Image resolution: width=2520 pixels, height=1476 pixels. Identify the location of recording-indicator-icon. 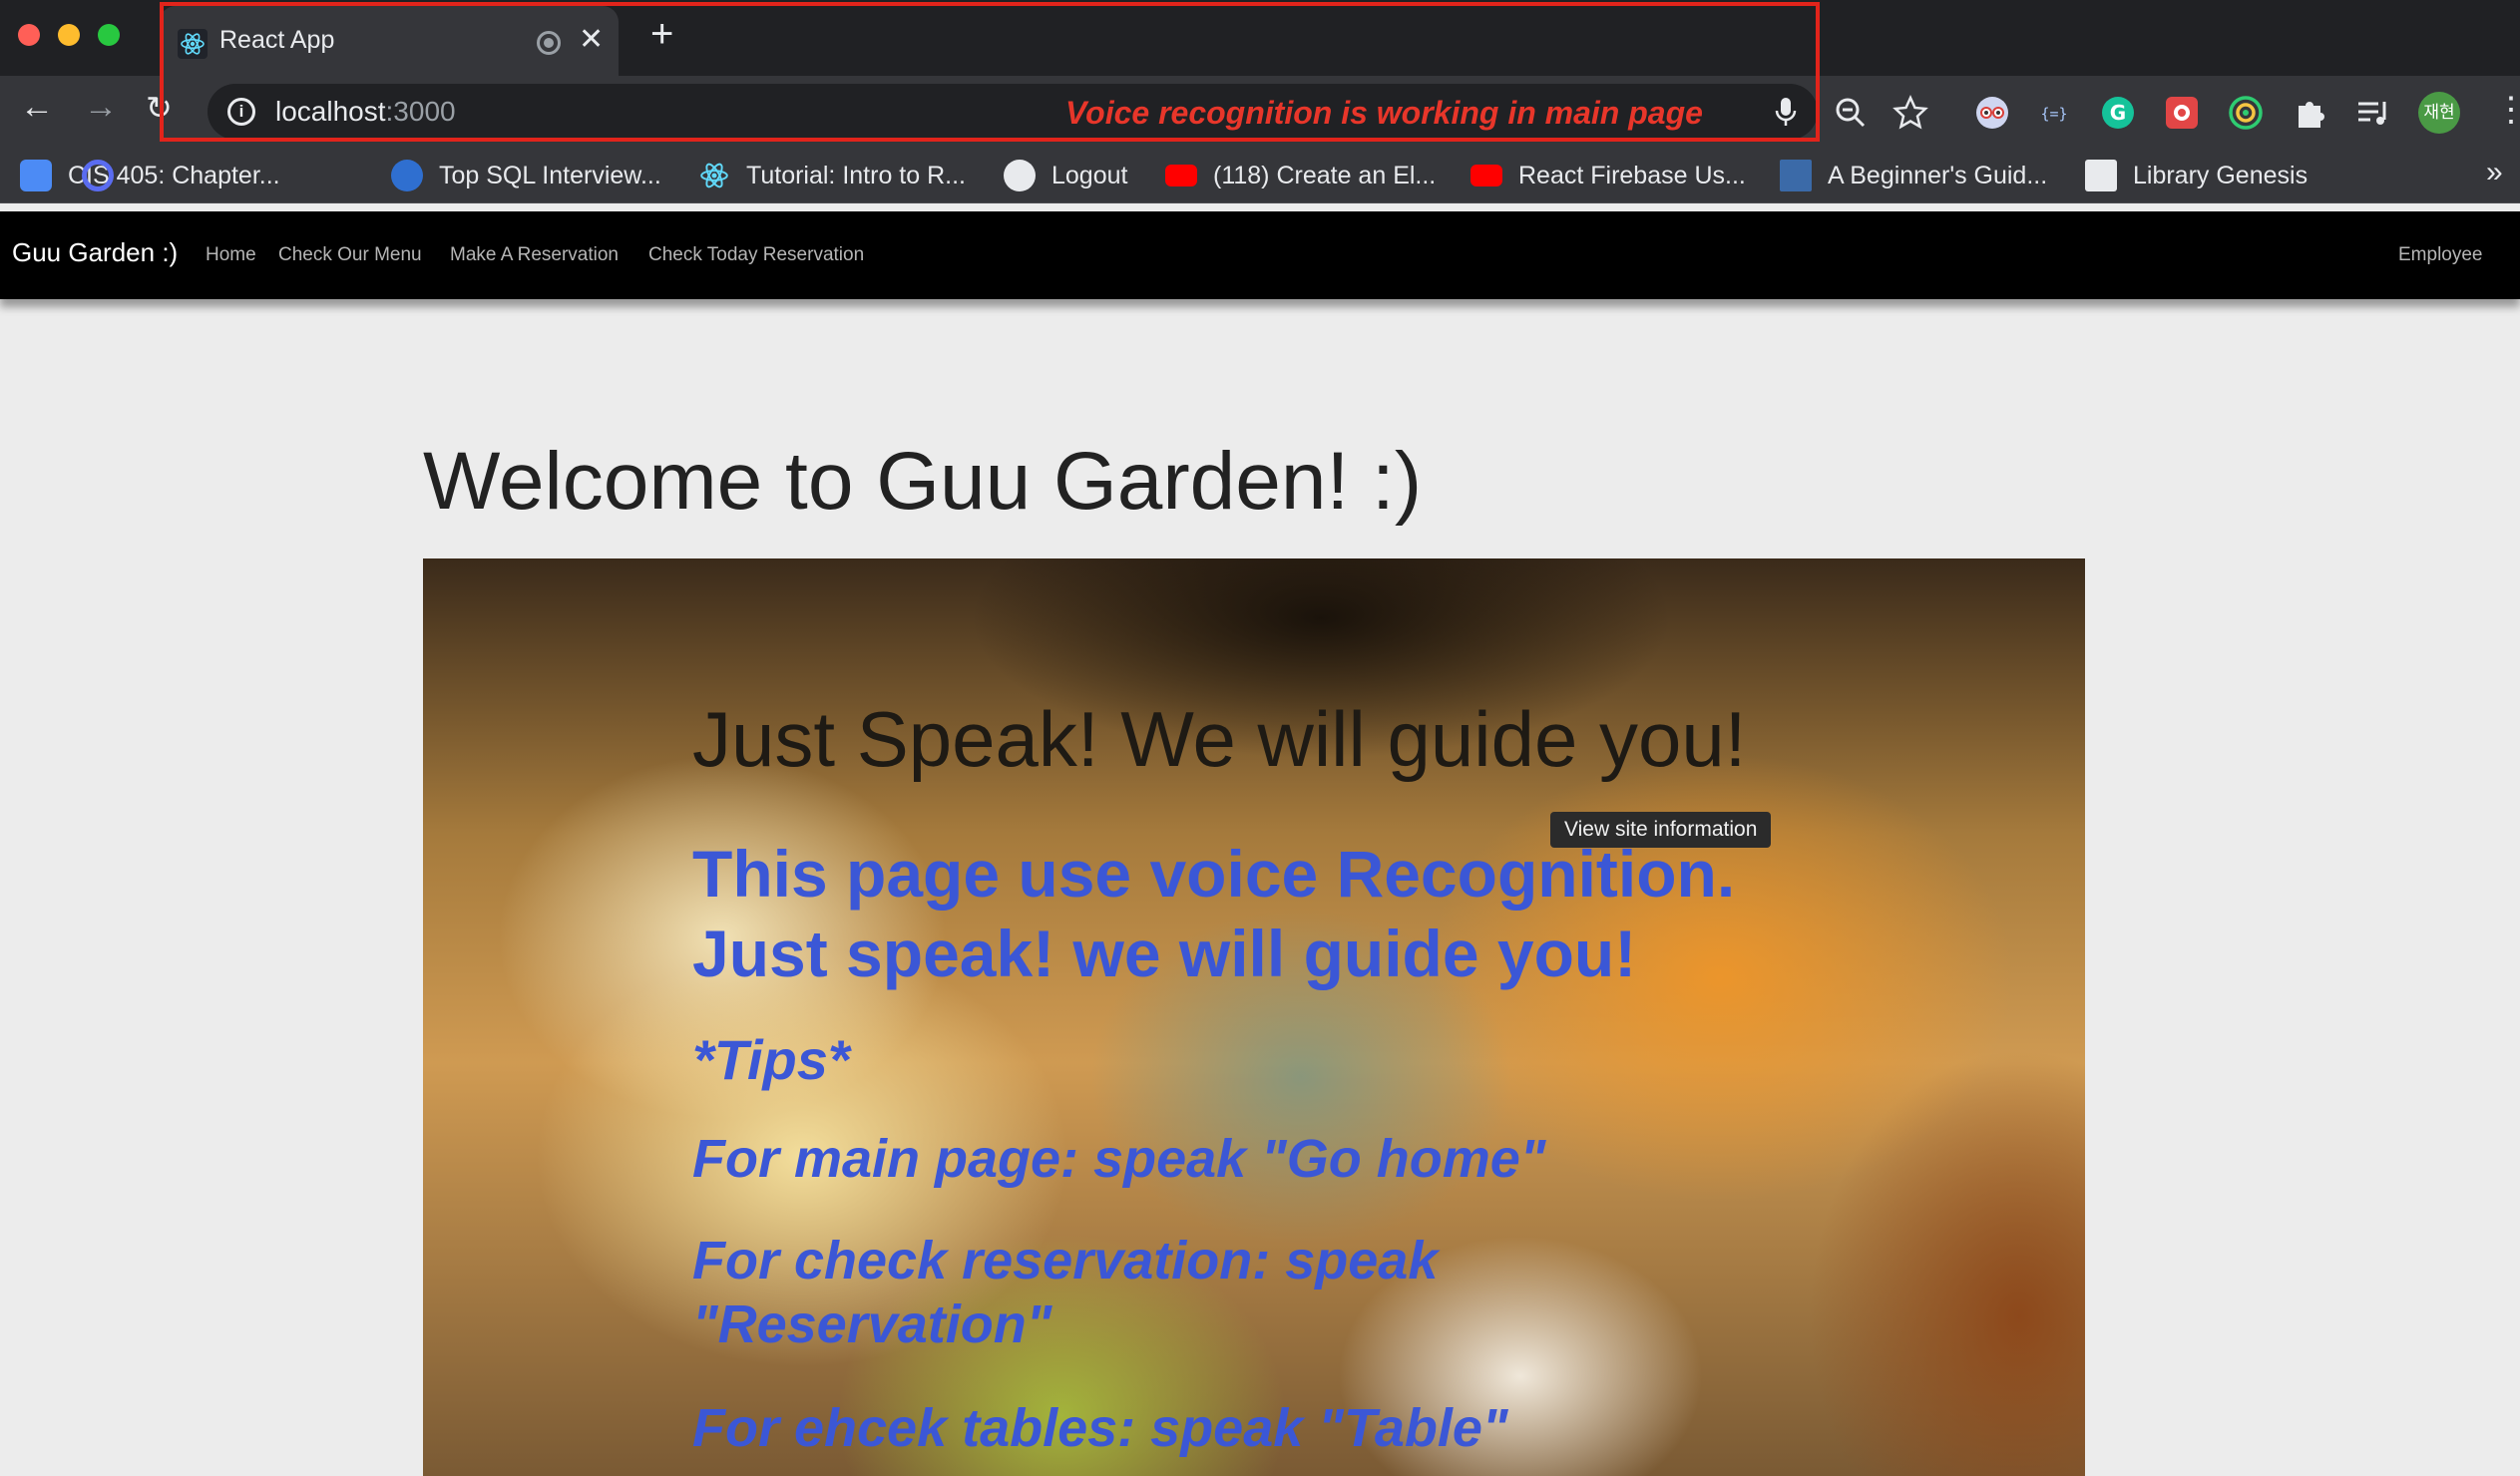
(549, 43).